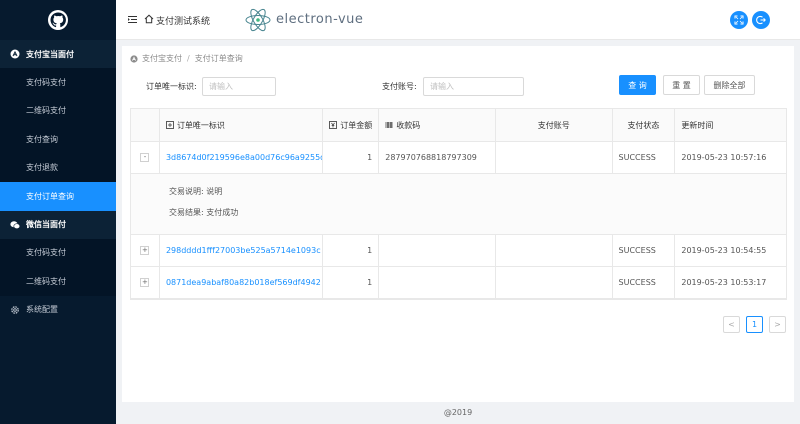 The width and height of the screenshot is (800, 424). Describe the element at coordinates (389, 125) in the screenshot. I see `barcode-icon` at that location.